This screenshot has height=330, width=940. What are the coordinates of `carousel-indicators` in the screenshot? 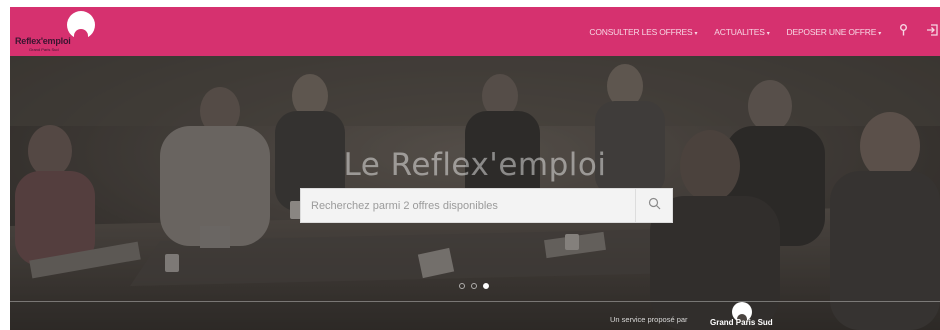 It's located at (474, 286).